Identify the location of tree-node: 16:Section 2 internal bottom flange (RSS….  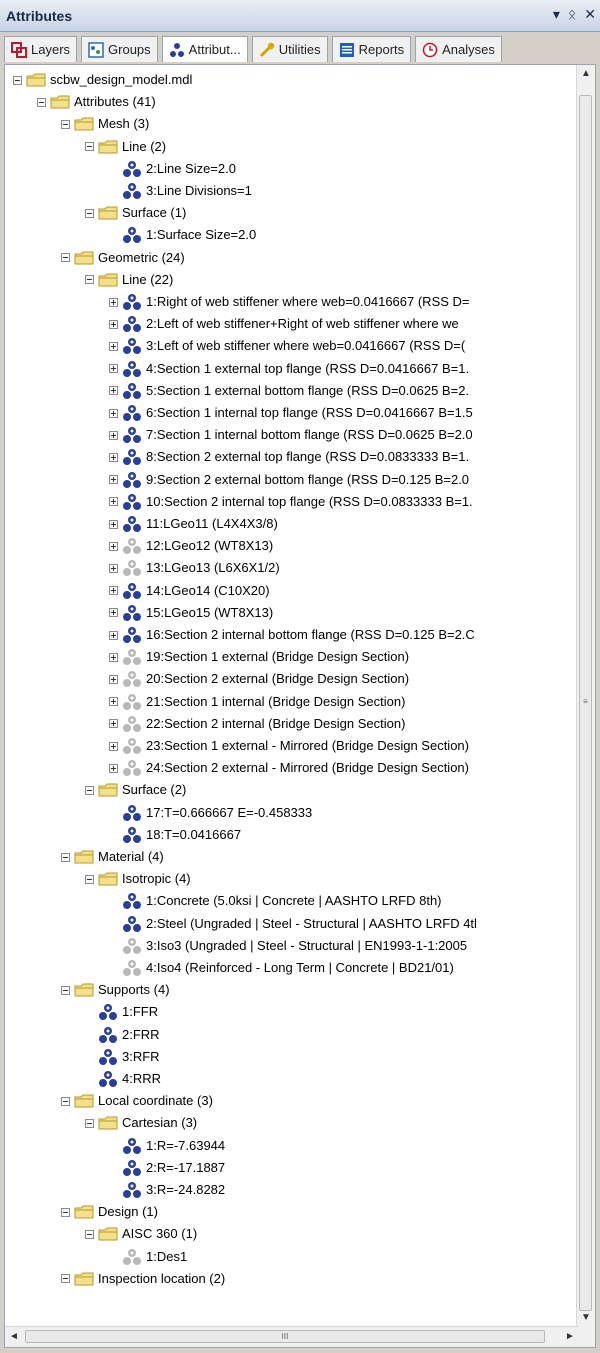
(292, 635).